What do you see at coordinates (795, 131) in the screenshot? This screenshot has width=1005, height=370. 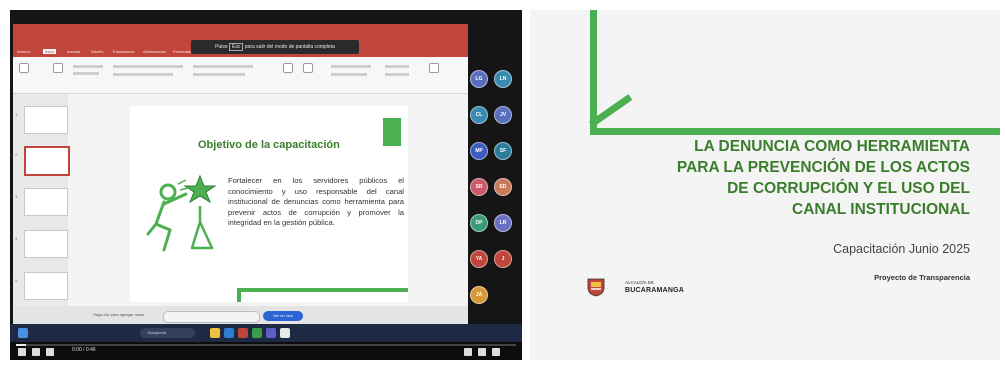 I see `accent-line-horizontal` at bounding box center [795, 131].